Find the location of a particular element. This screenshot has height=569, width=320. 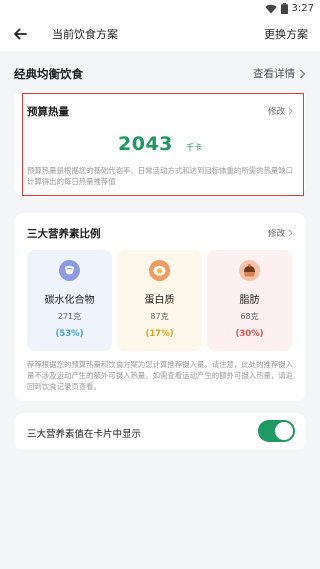

view-details-link: 查看详情 is located at coordinates (279, 73).